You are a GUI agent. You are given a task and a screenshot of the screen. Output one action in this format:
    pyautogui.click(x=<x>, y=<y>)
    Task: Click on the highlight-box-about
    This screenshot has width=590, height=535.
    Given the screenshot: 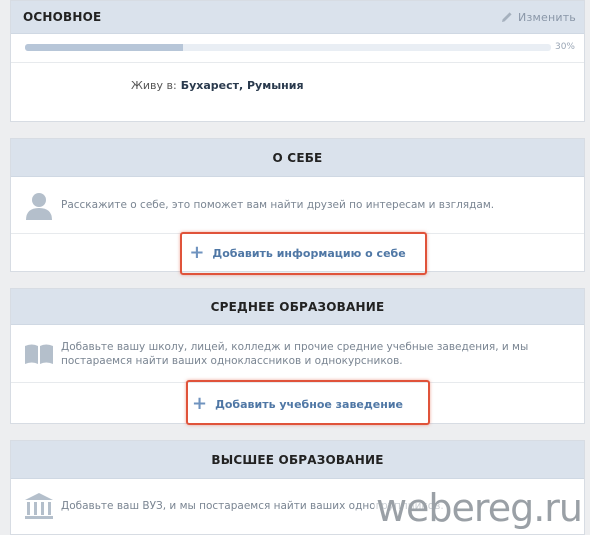 What is the action you would take?
    pyautogui.click(x=303, y=253)
    